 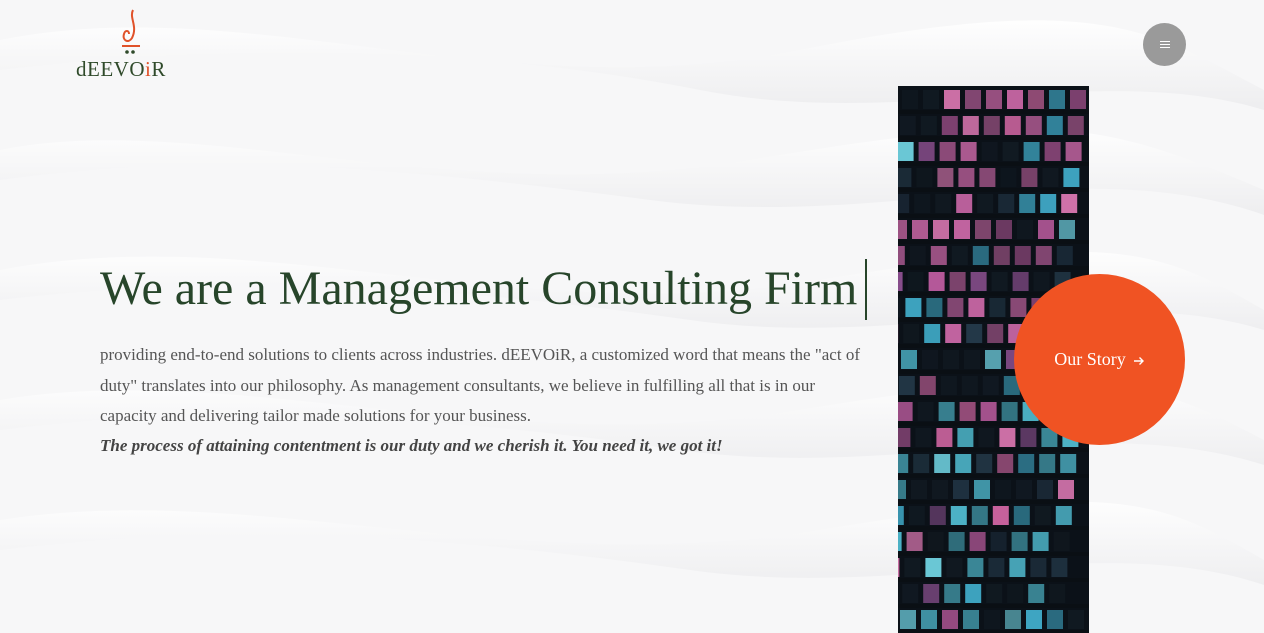 What do you see at coordinates (479, 288) in the screenshot?
I see `hero-title: We are a Management Consulting Firm` at bounding box center [479, 288].